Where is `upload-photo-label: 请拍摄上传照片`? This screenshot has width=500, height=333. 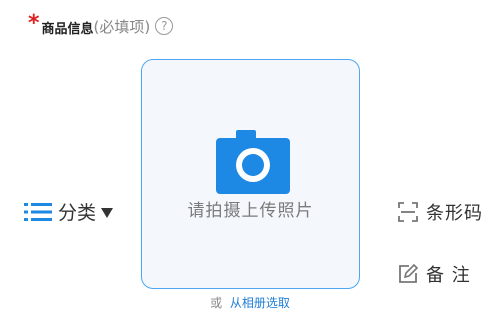 upload-photo-label: 请拍摄上传照片 is located at coordinates (250, 211).